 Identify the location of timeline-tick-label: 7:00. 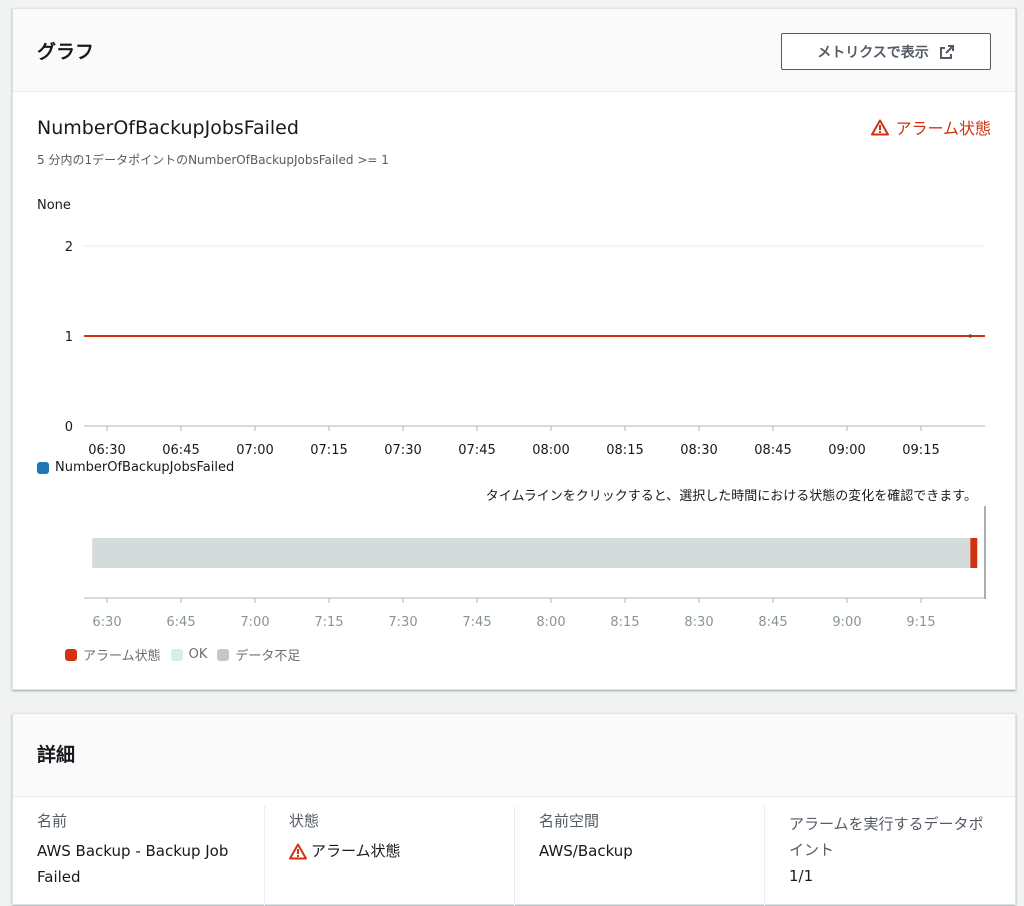
(254, 622).